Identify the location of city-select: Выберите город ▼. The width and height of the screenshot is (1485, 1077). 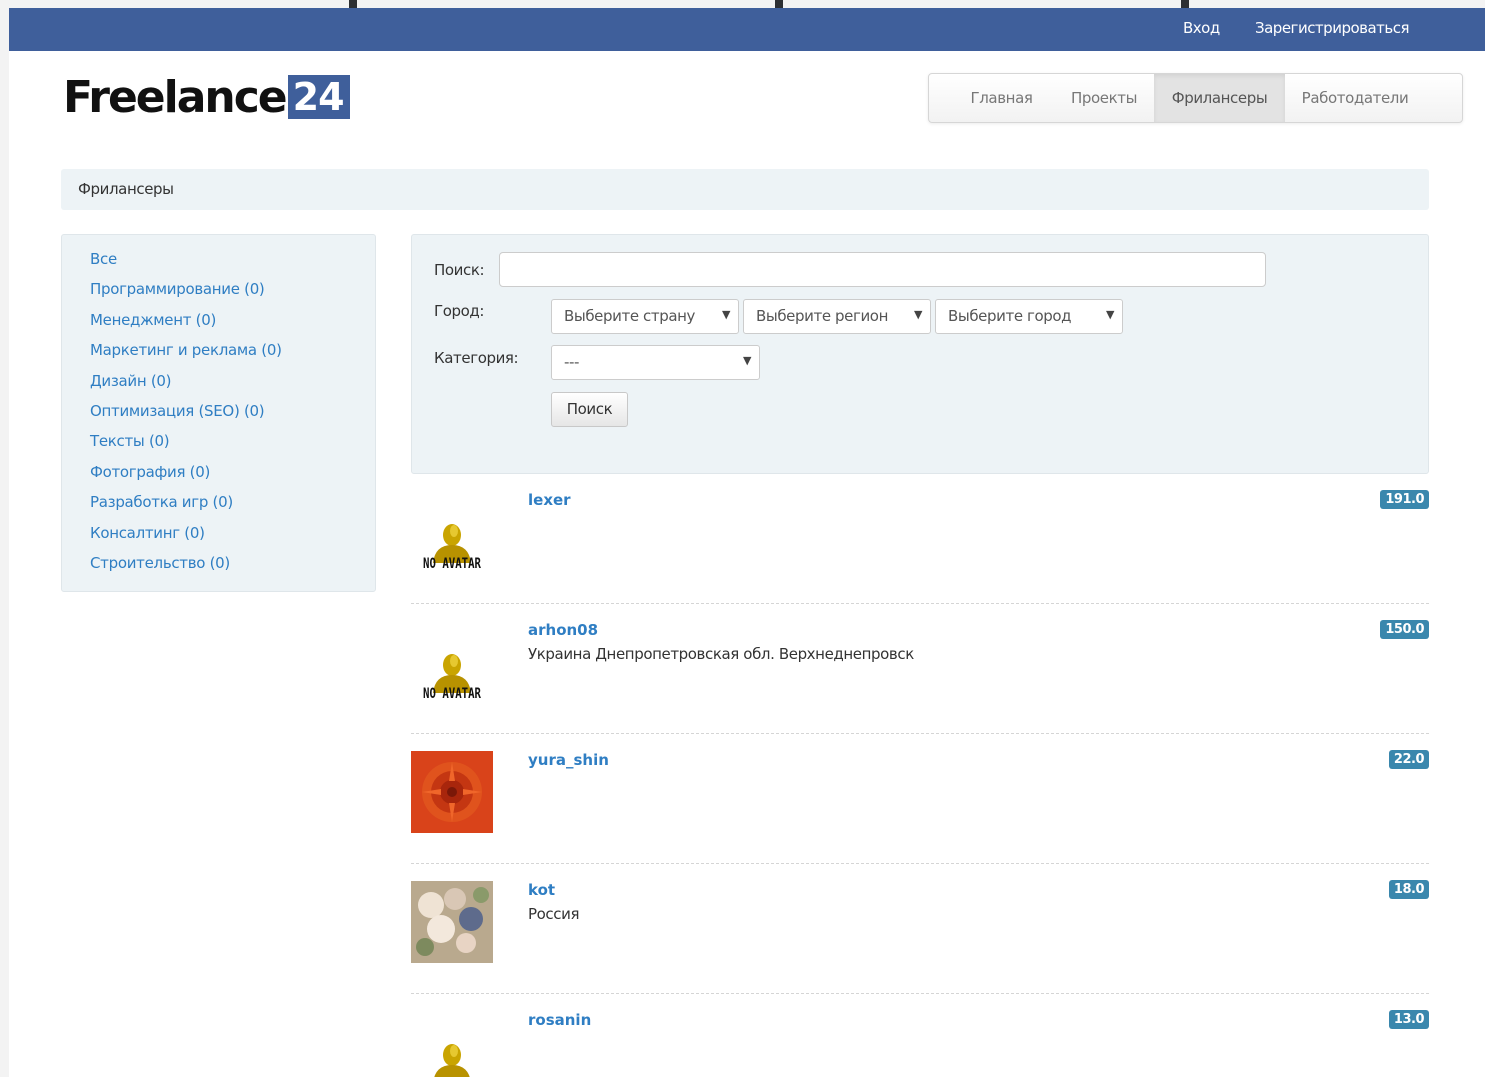
(1029, 316).